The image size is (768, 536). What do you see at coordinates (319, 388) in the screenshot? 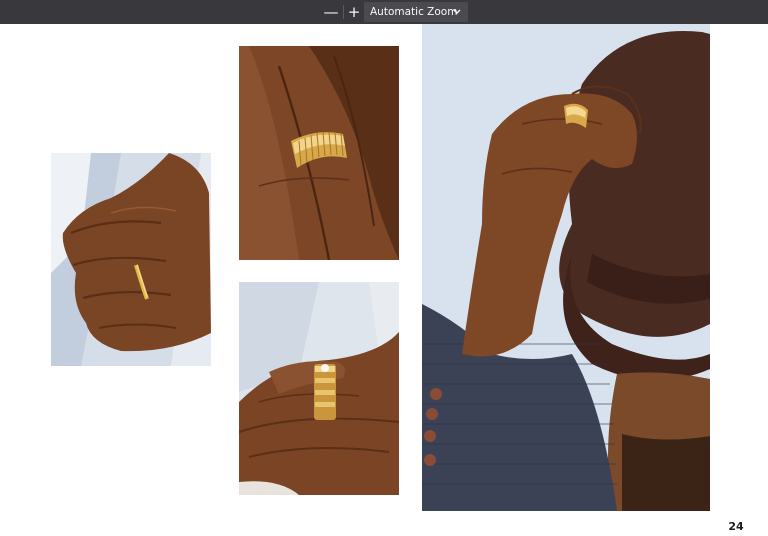
I see `photo-hands-stacked-rings` at bounding box center [319, 388].